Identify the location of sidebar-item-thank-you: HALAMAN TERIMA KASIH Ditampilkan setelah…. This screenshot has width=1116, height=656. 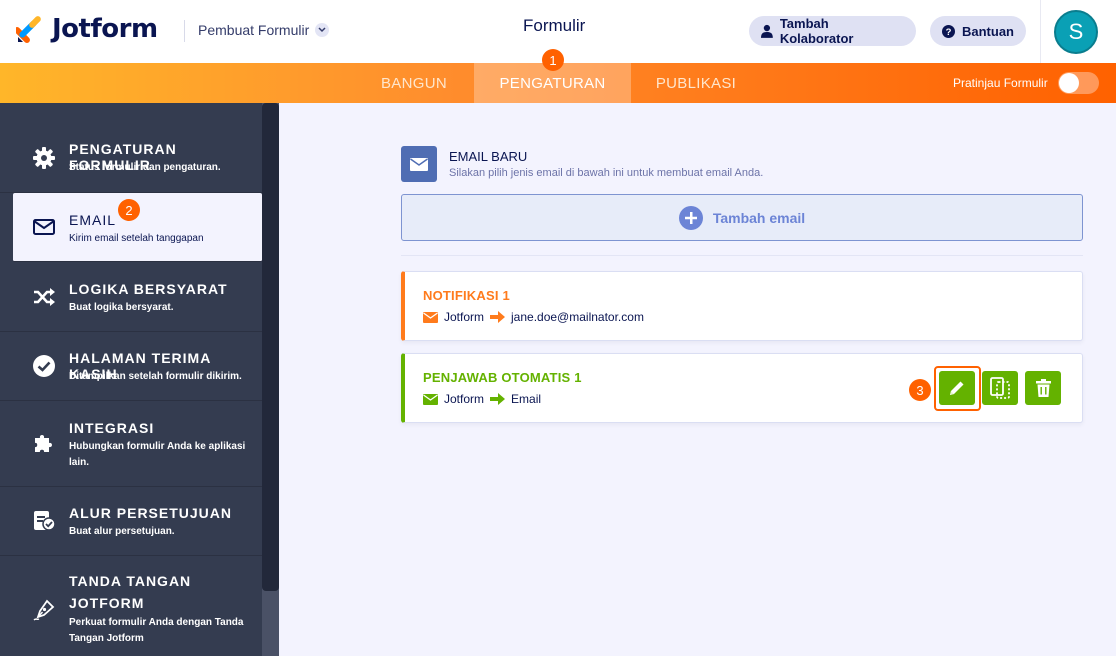
(131, 366).